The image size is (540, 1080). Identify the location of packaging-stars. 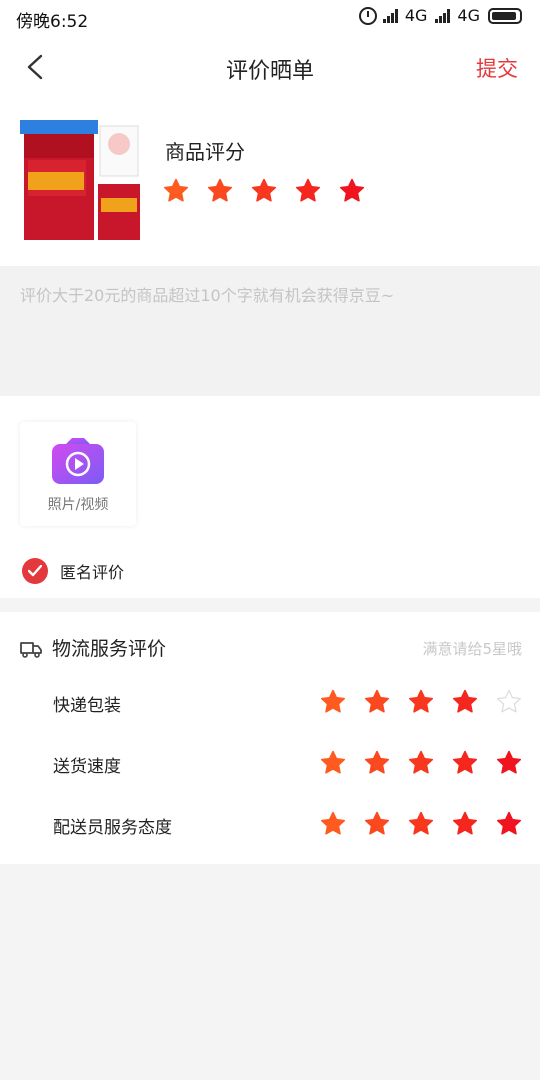
(421, 702).